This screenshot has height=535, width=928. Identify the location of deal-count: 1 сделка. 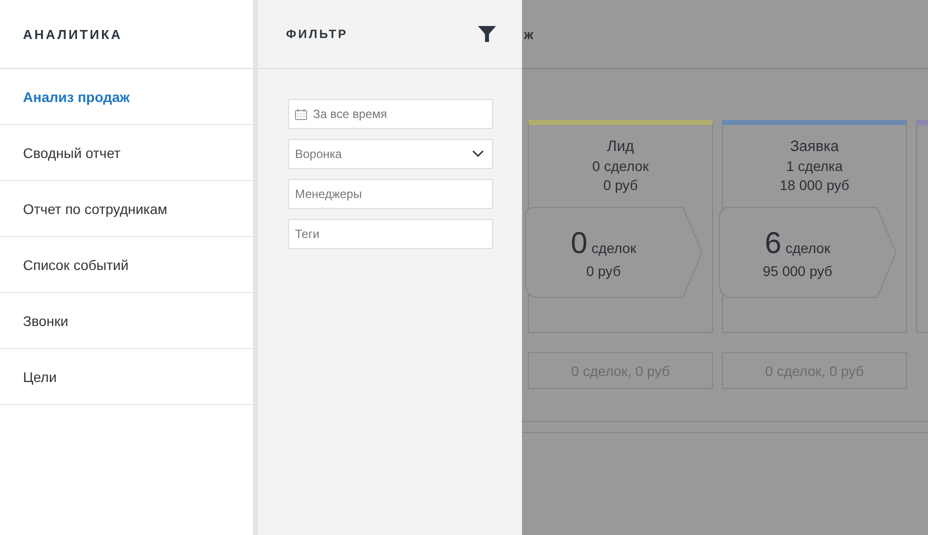
(814, 166).